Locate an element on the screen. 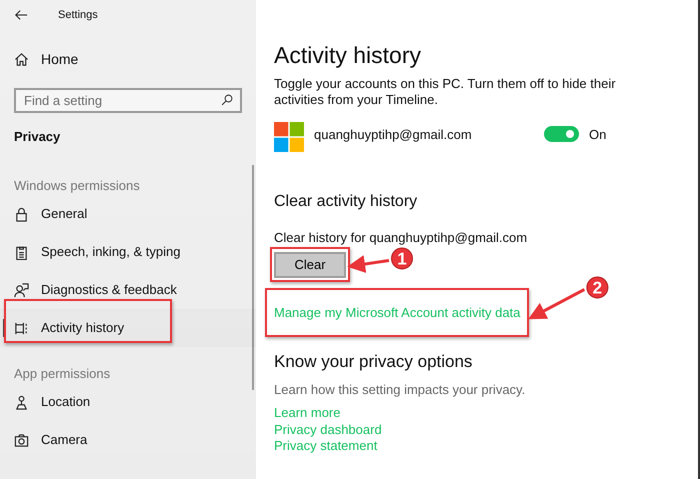 This screenshot has height=479, width=700. section-title: Privacy is located at coordinates (37, 137).